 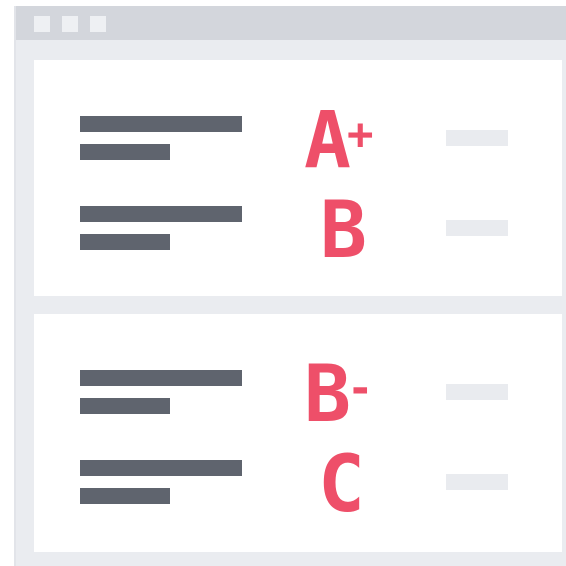 What do you see at coordinates (373, 485) in the screenshot?
I see `grade-label: C` at bounding box center [373, 485].